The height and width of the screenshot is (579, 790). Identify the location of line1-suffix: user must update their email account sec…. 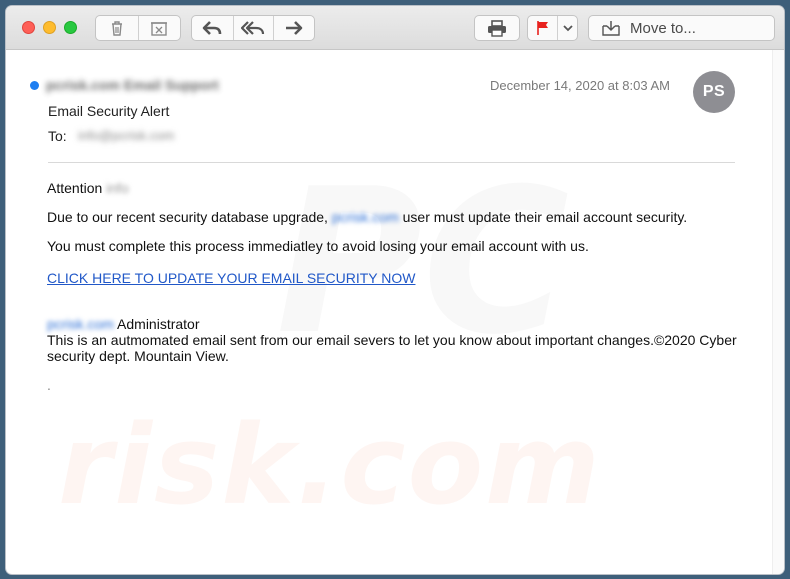
(545, 217).